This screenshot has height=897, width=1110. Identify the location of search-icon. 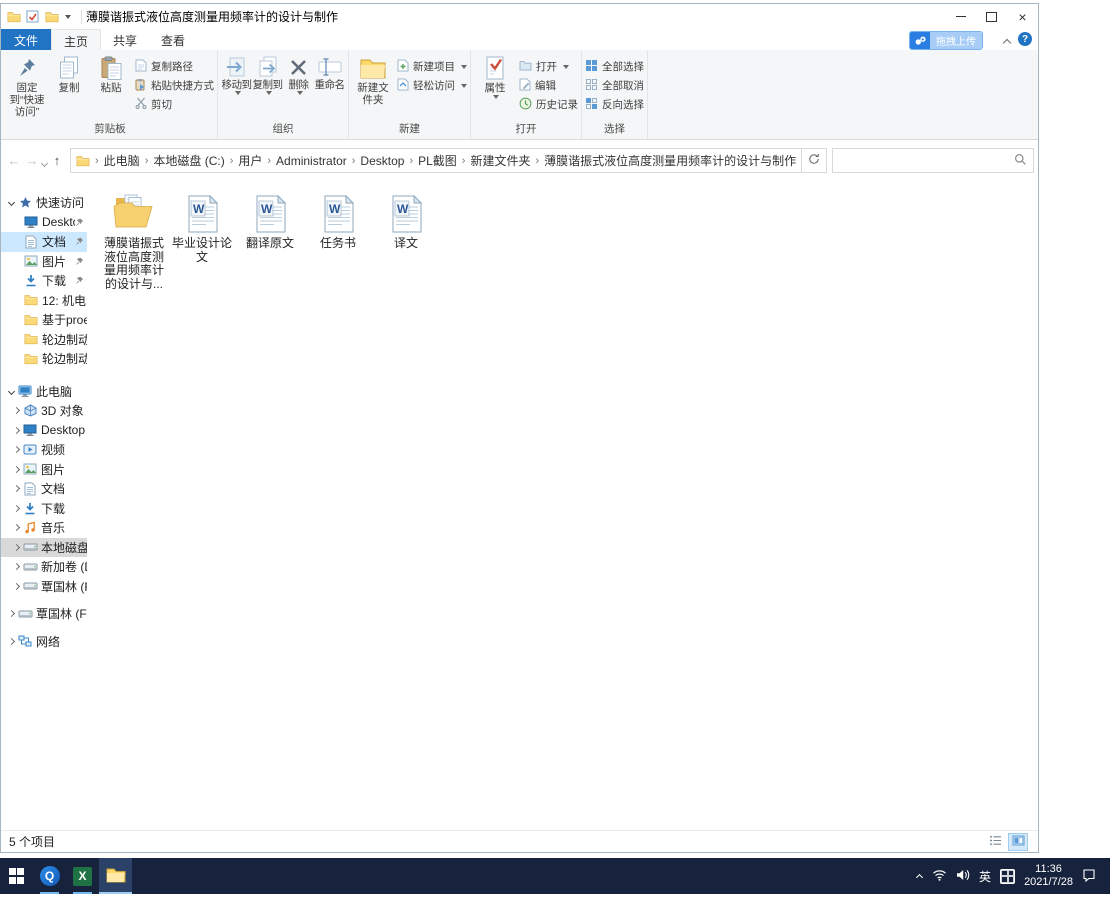
(1020, 161).